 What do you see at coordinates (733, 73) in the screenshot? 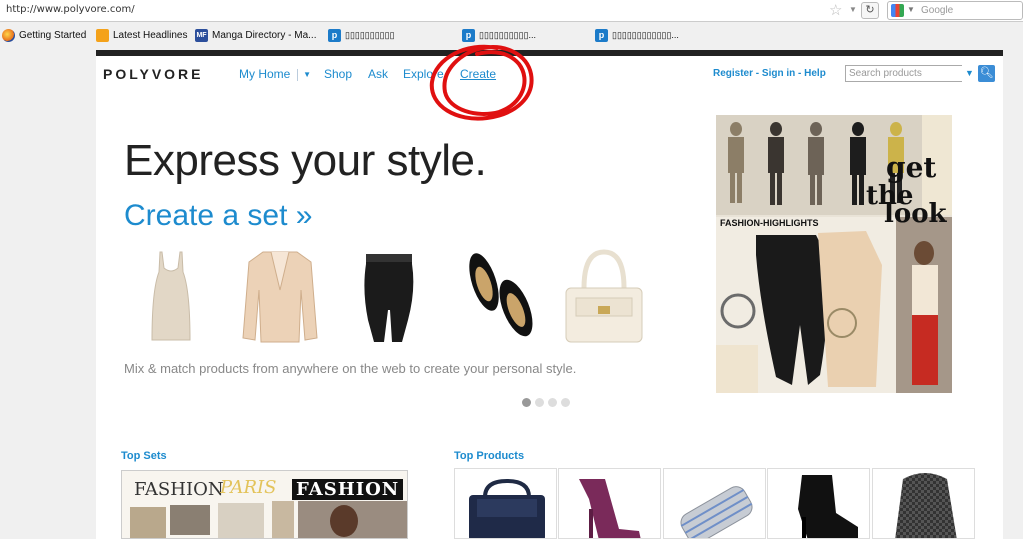
I see `register-link: Register` at bounding box center [733, 73].